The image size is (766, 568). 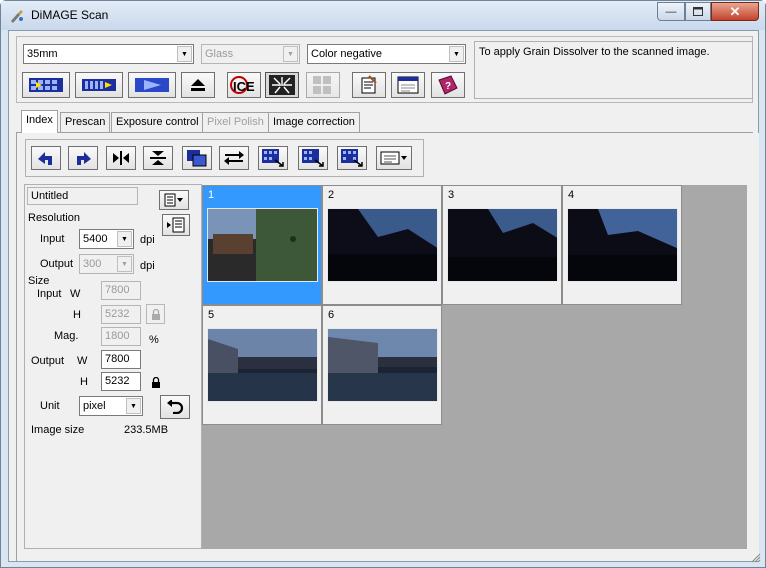 I want to click on percent-label: %, so click(x=154, y=340).